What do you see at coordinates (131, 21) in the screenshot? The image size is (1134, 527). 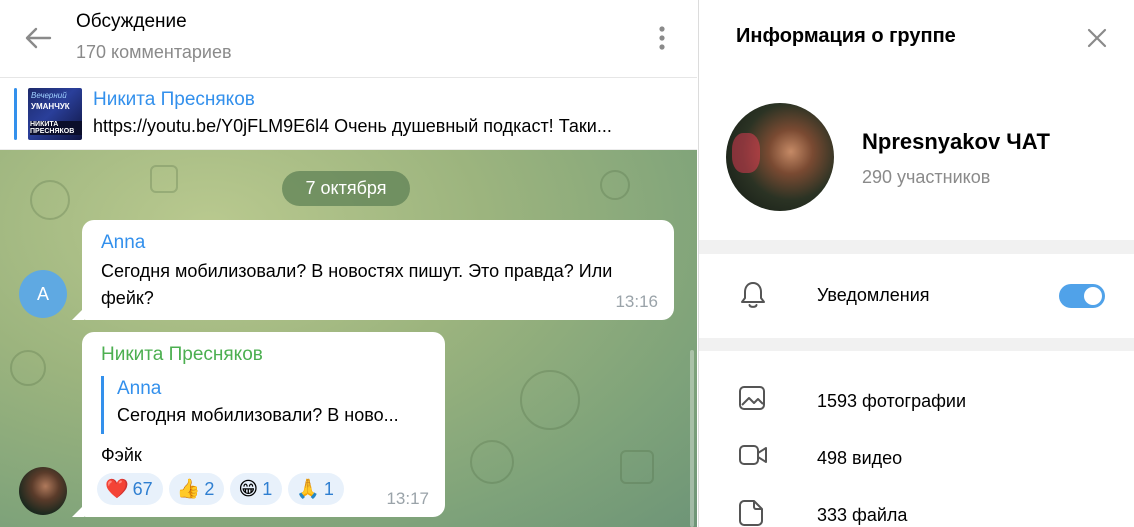 I see `chat-title: Обсуждение` at bounding box center [131, 21].